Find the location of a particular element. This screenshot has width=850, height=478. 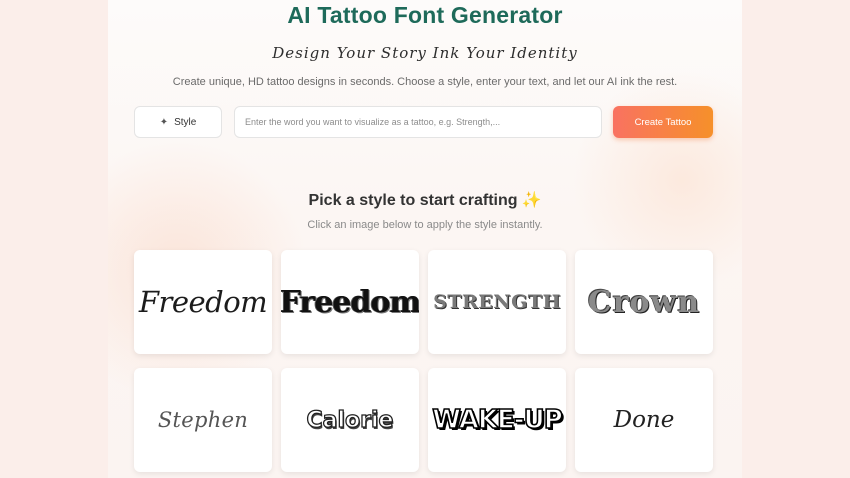

style-card-freedom-script: Freedom is located at coordinates (203, 302).